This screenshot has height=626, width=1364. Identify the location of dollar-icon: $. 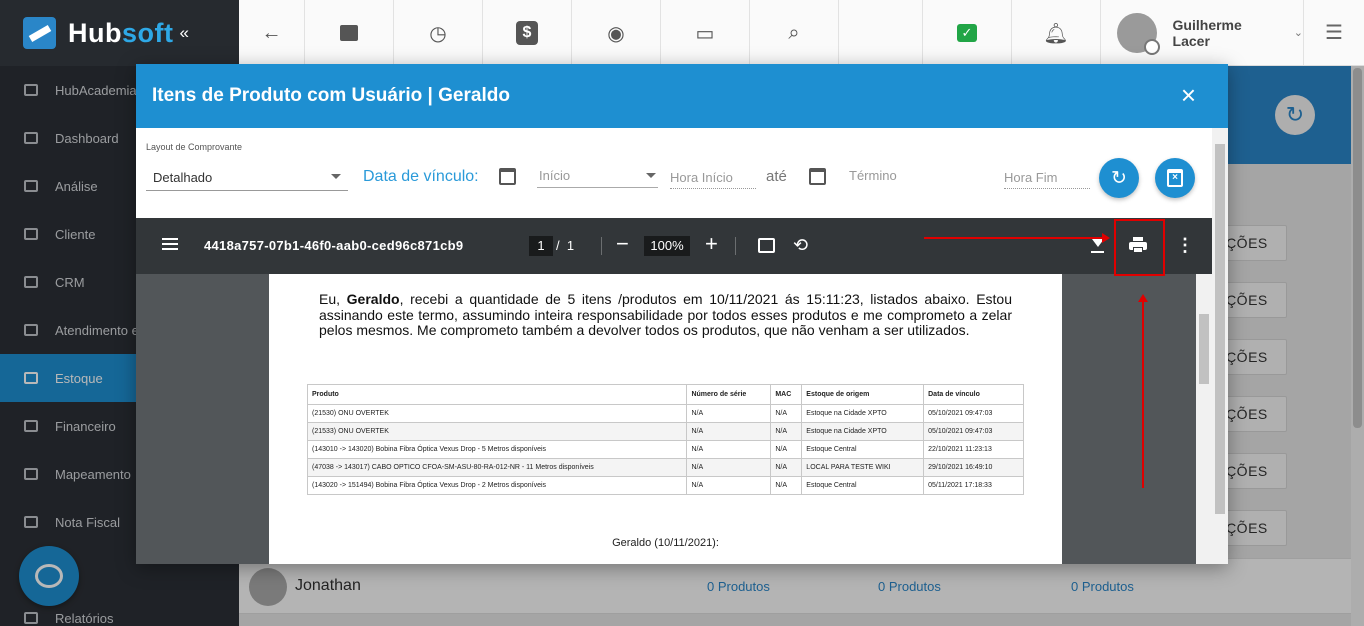
(527, 33).